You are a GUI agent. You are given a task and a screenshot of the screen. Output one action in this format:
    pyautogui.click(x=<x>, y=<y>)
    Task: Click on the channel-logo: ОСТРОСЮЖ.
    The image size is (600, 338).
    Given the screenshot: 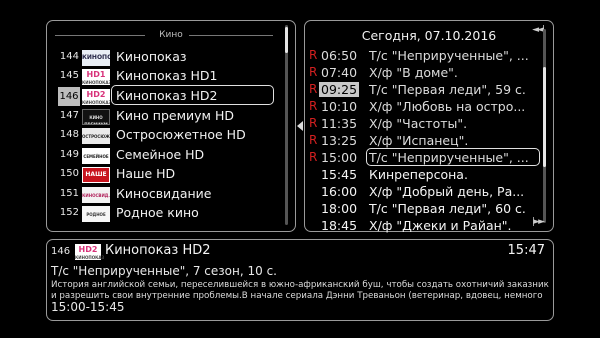 What is the action you would take?
    pyautogui.click(x=96, y=136)
    